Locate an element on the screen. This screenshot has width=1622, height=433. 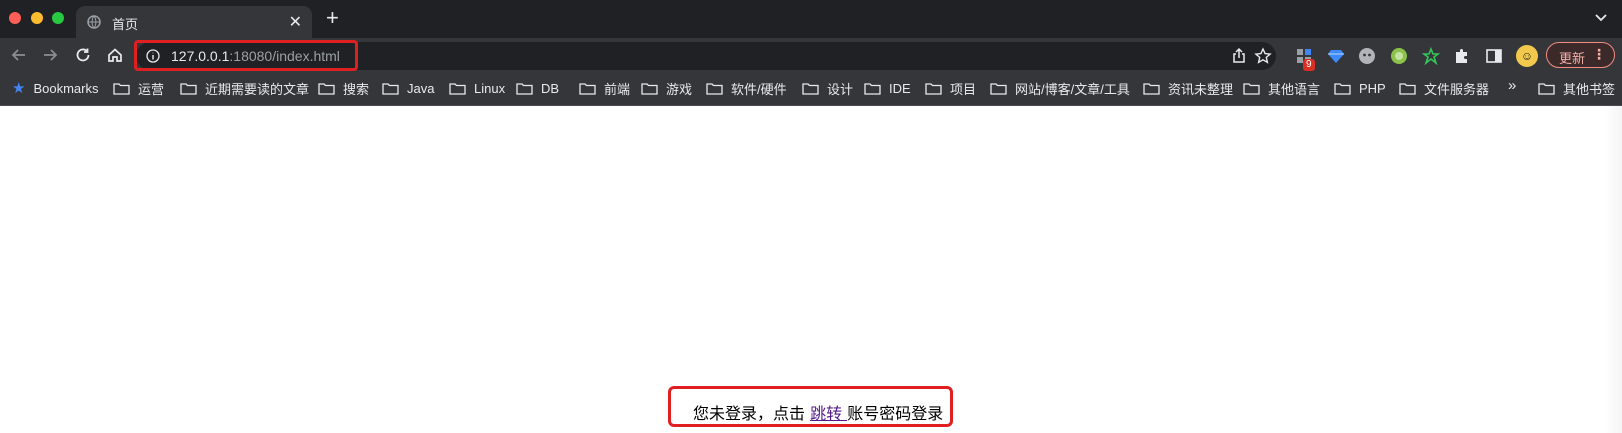
bookmark-folder-1: 近期需要读的文章 is located at coordinates (244, 88).